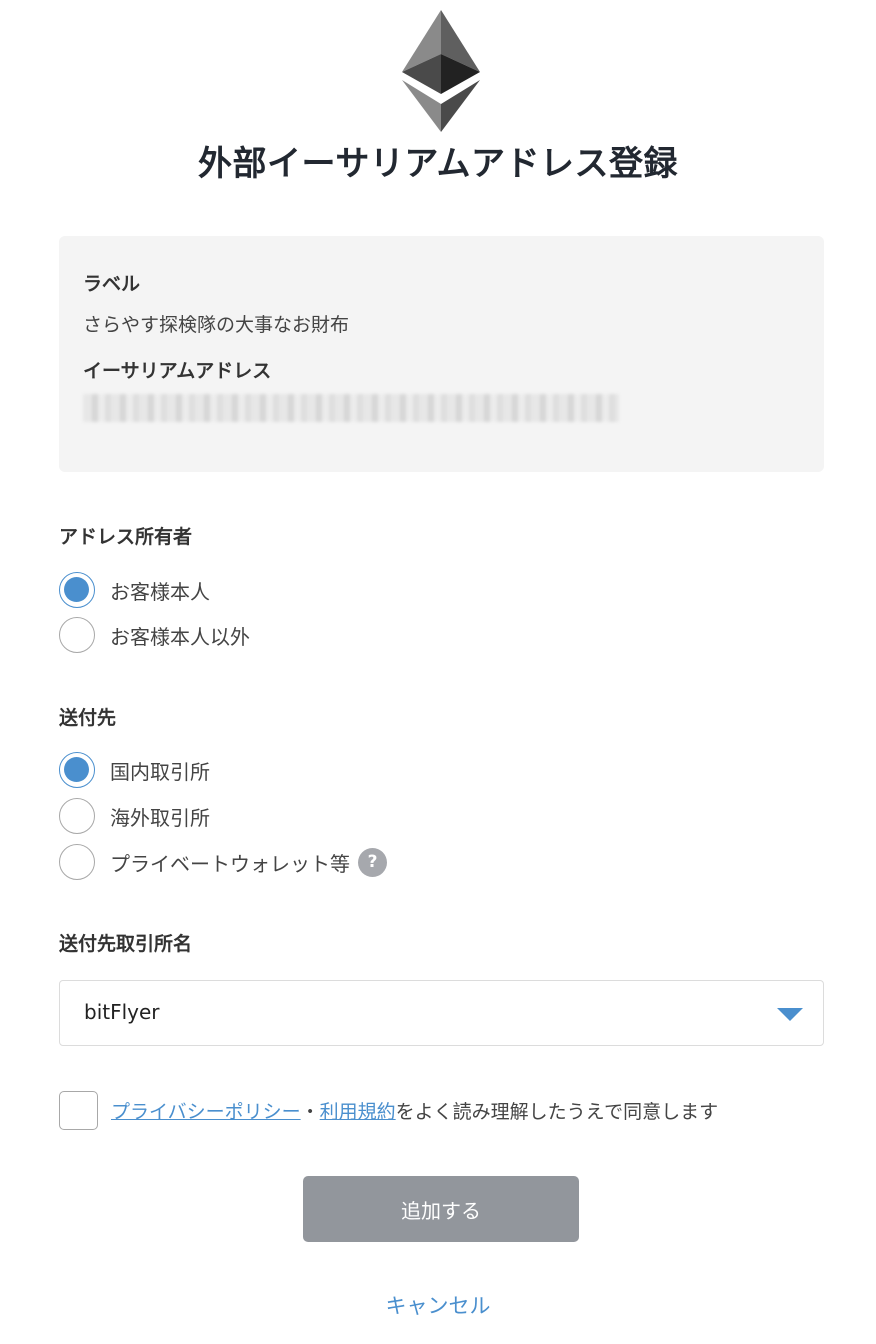  I want to click on ethereum-logo-icon, so click(441, 71).